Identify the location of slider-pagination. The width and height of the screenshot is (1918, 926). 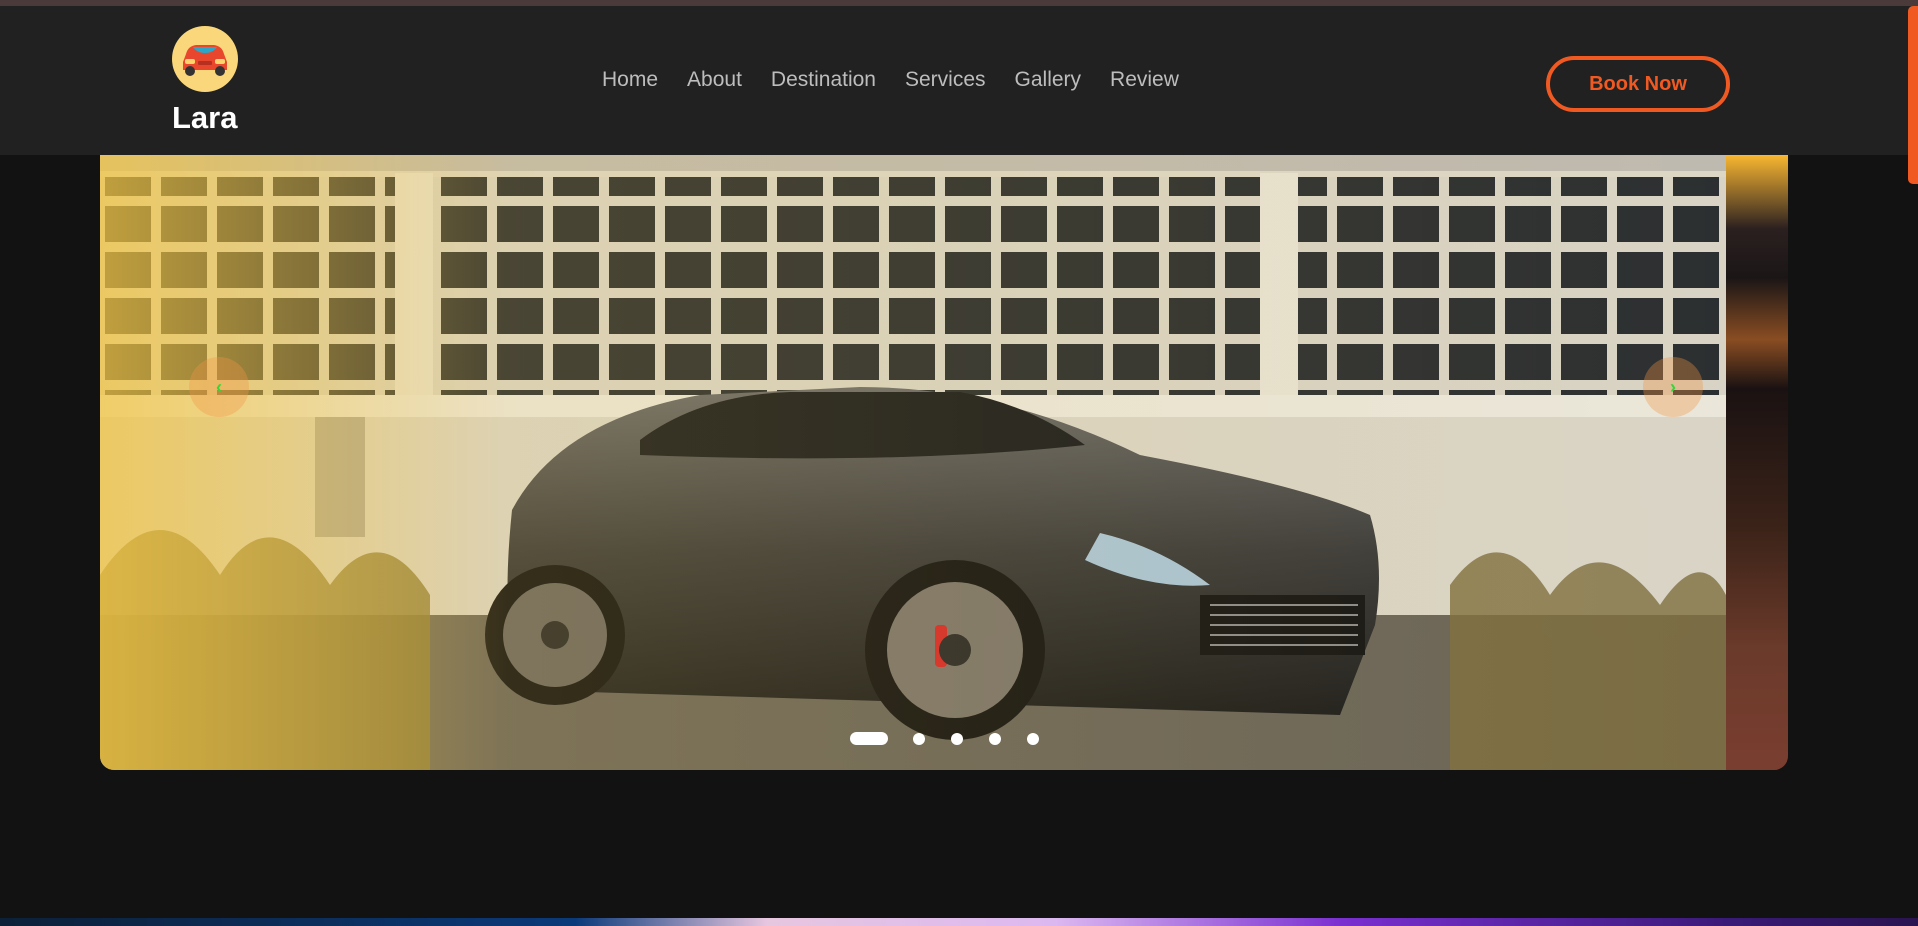
(957, 738).